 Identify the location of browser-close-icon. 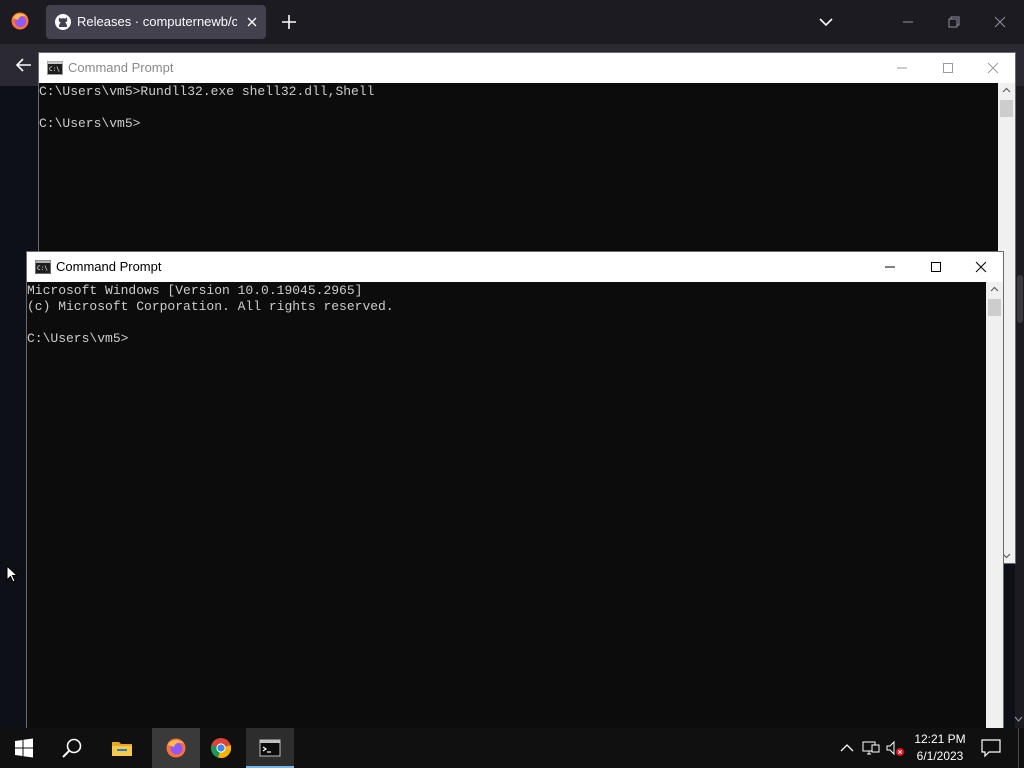
(1000, 22).